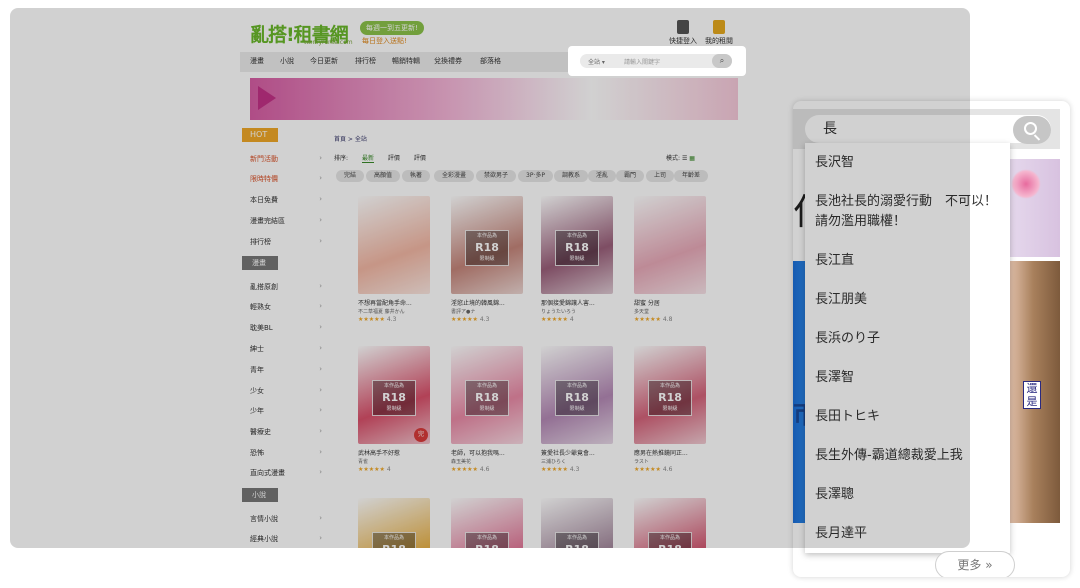 This screenshot has height=588, width=1080. What do you see at coordinates (596, 61) in the screenshot?
I see `search-category-select: 全站 ▾` at bounding box center [596, 61].